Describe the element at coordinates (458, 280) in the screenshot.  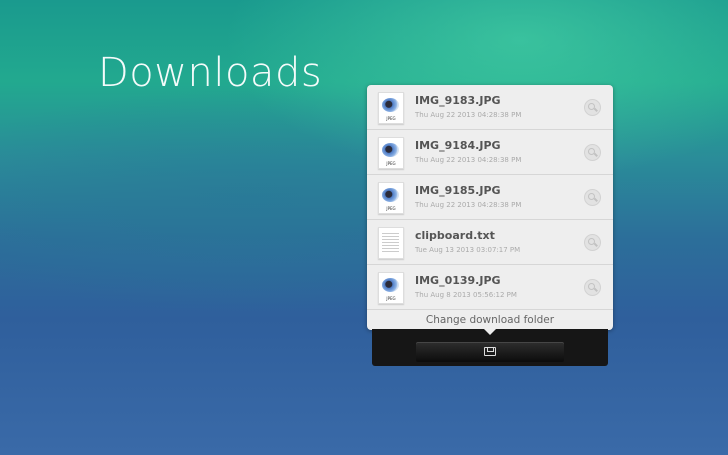
I see `file-name: IMG_0139.JPG` at that location.